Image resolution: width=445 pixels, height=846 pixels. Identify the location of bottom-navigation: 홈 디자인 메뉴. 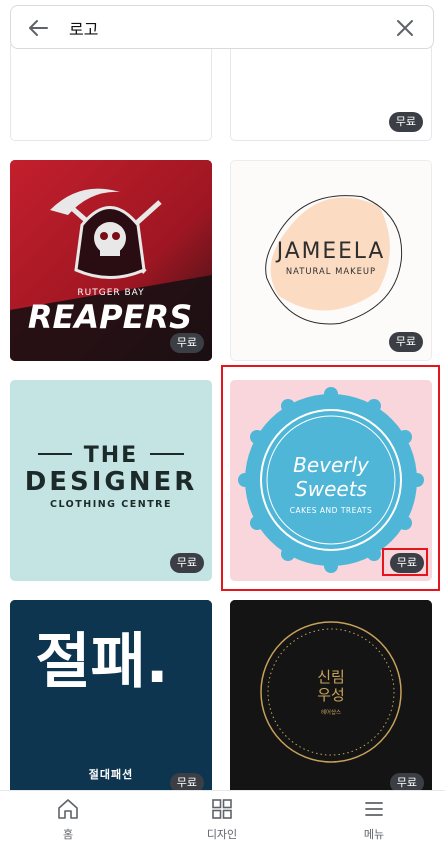
(222, 818).